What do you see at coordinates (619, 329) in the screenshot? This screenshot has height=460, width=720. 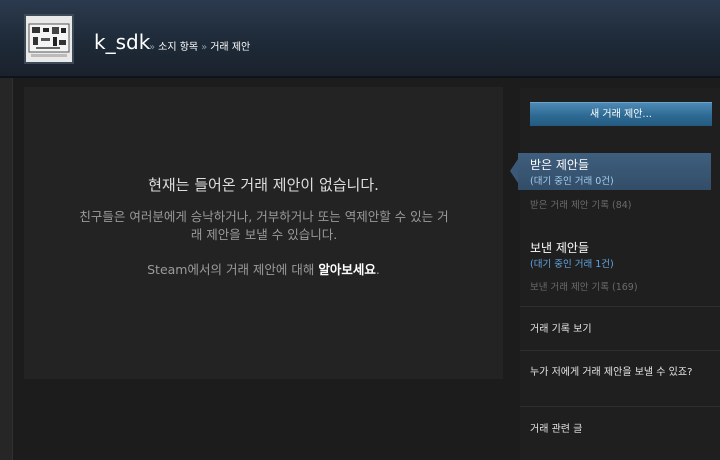 I see `trade-history-link: 거래 기록 보기` at bounding box center [619, 329].